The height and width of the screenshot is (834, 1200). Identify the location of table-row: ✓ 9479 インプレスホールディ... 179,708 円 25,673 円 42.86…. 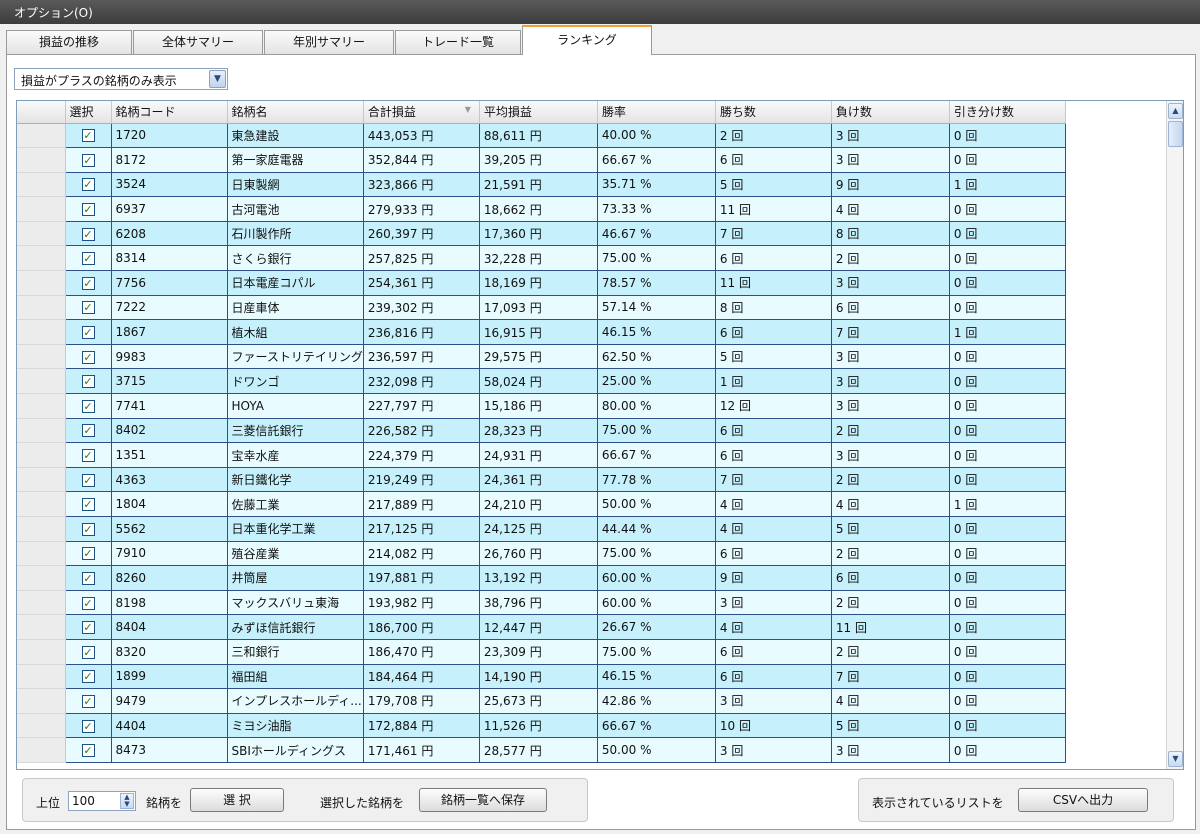
(541, 701).